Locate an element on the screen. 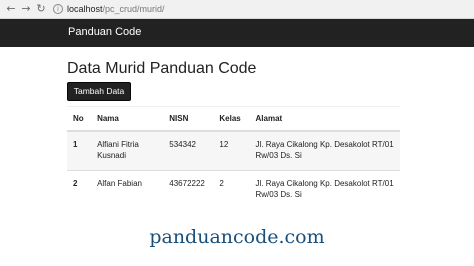 This screenshot has height=266, width=474. header-alamat: Alamat is located at coordinates (269, 118).